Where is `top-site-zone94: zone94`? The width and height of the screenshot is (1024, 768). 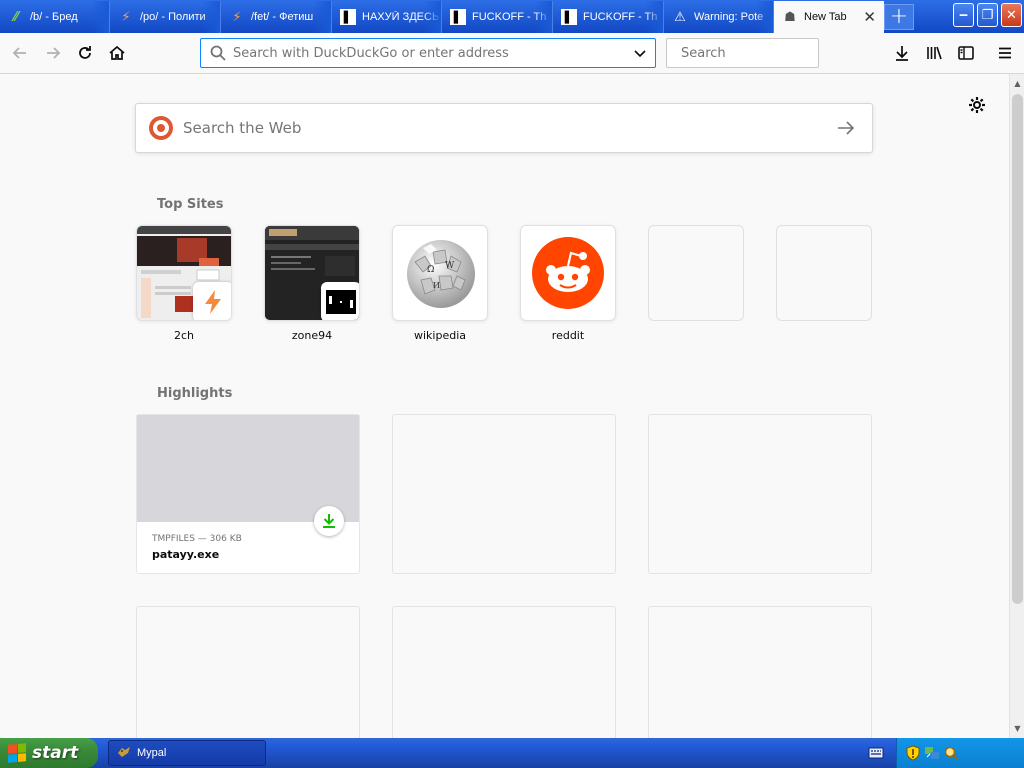 top-site-zone94: zone94 is located at coordinates (312, 283).